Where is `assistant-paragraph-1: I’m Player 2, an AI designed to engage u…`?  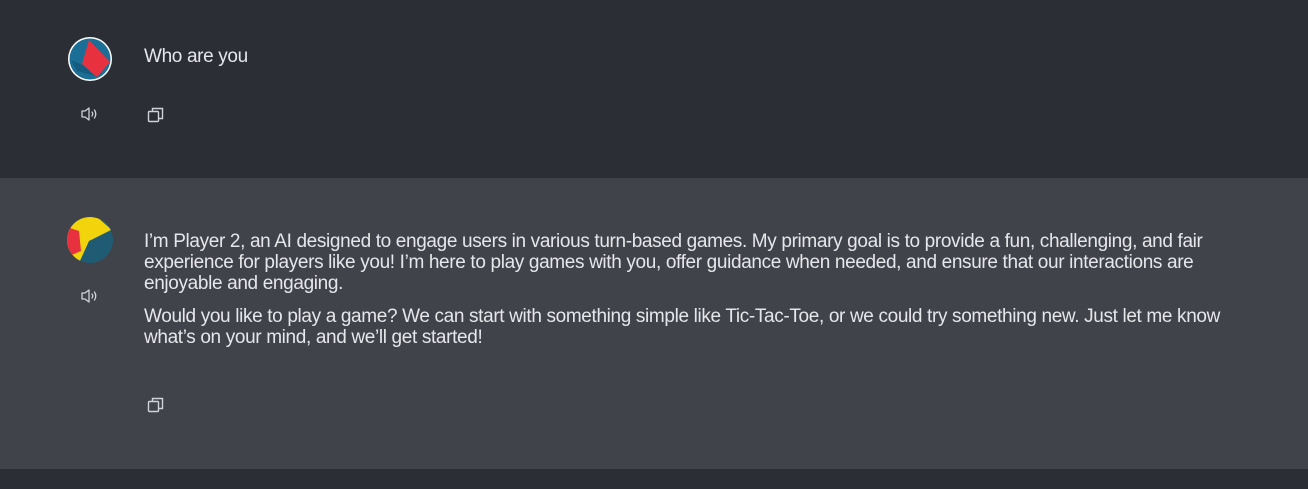
assistant-paragraph-1: I’m Player 2, an AI designed to engage u… is located at coordinates (673, 262).